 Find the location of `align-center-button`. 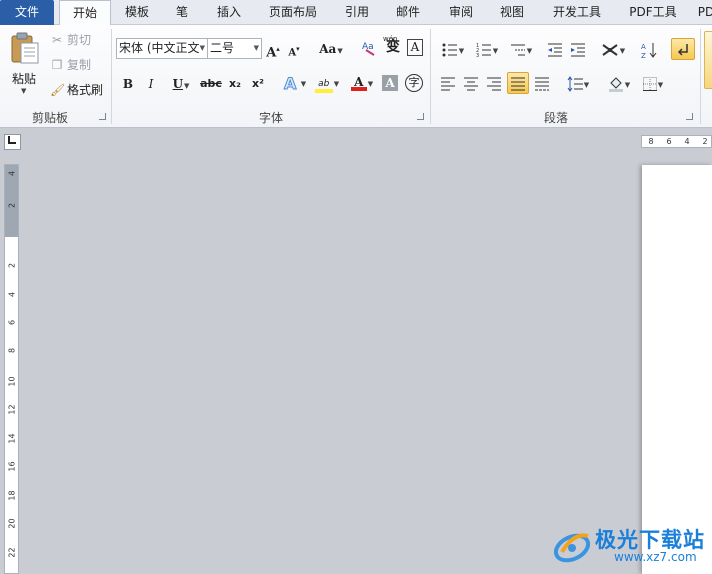

align-center-button is located at coordinates (471, 83).